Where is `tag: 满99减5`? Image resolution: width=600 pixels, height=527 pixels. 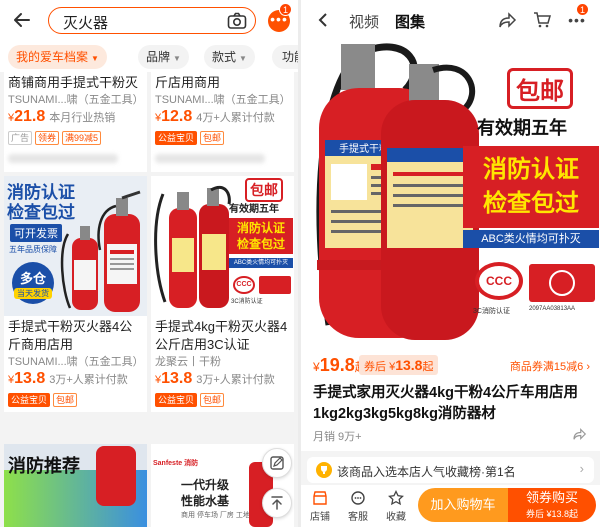 tag: 满99减5 is located at coordinates (82, 138).